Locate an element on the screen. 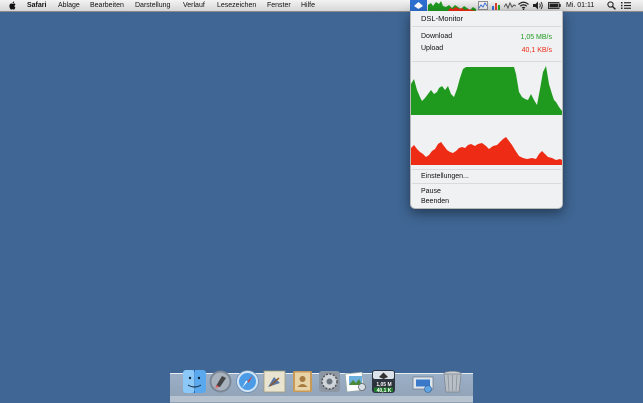 The height and width of the screenshot is (403, 643). menu-fenster: Fenster is located at coordinates (279, 5).